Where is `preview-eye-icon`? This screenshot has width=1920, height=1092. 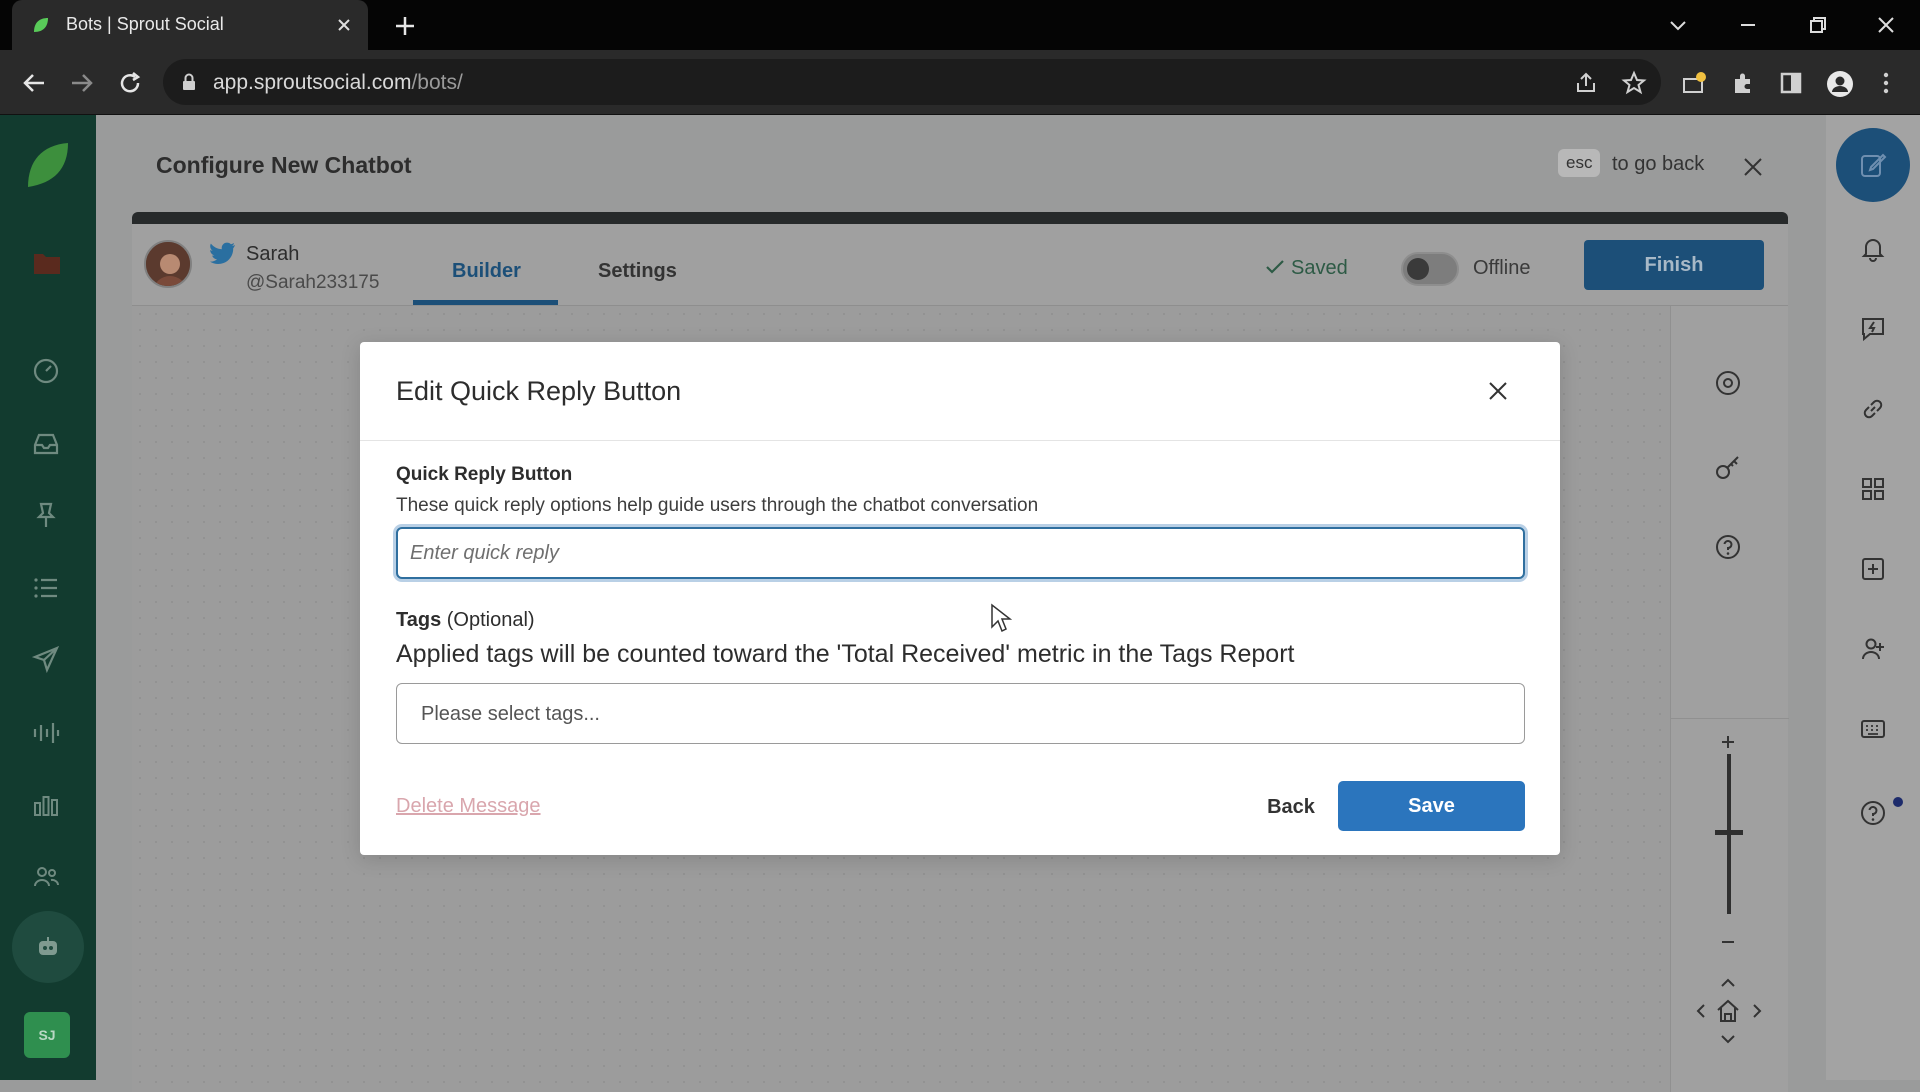
preview-eye-icon is located at coordinates (1728, 383).